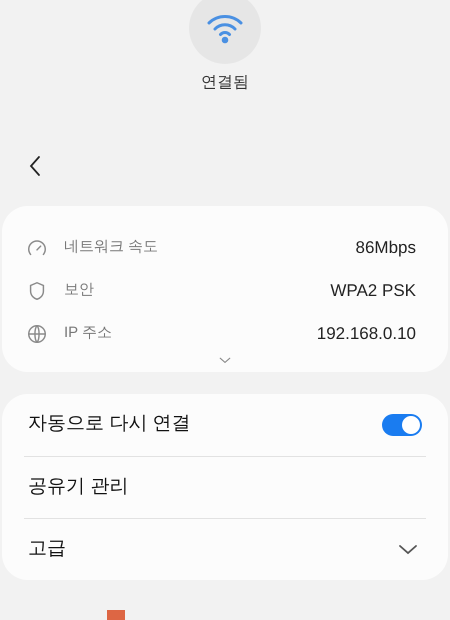 The height and width of the screenshot is (620, 450). Describe the element at coordinates (373, 291) in the screenshot. I see `info-value: WPA2 PSK` at that location.